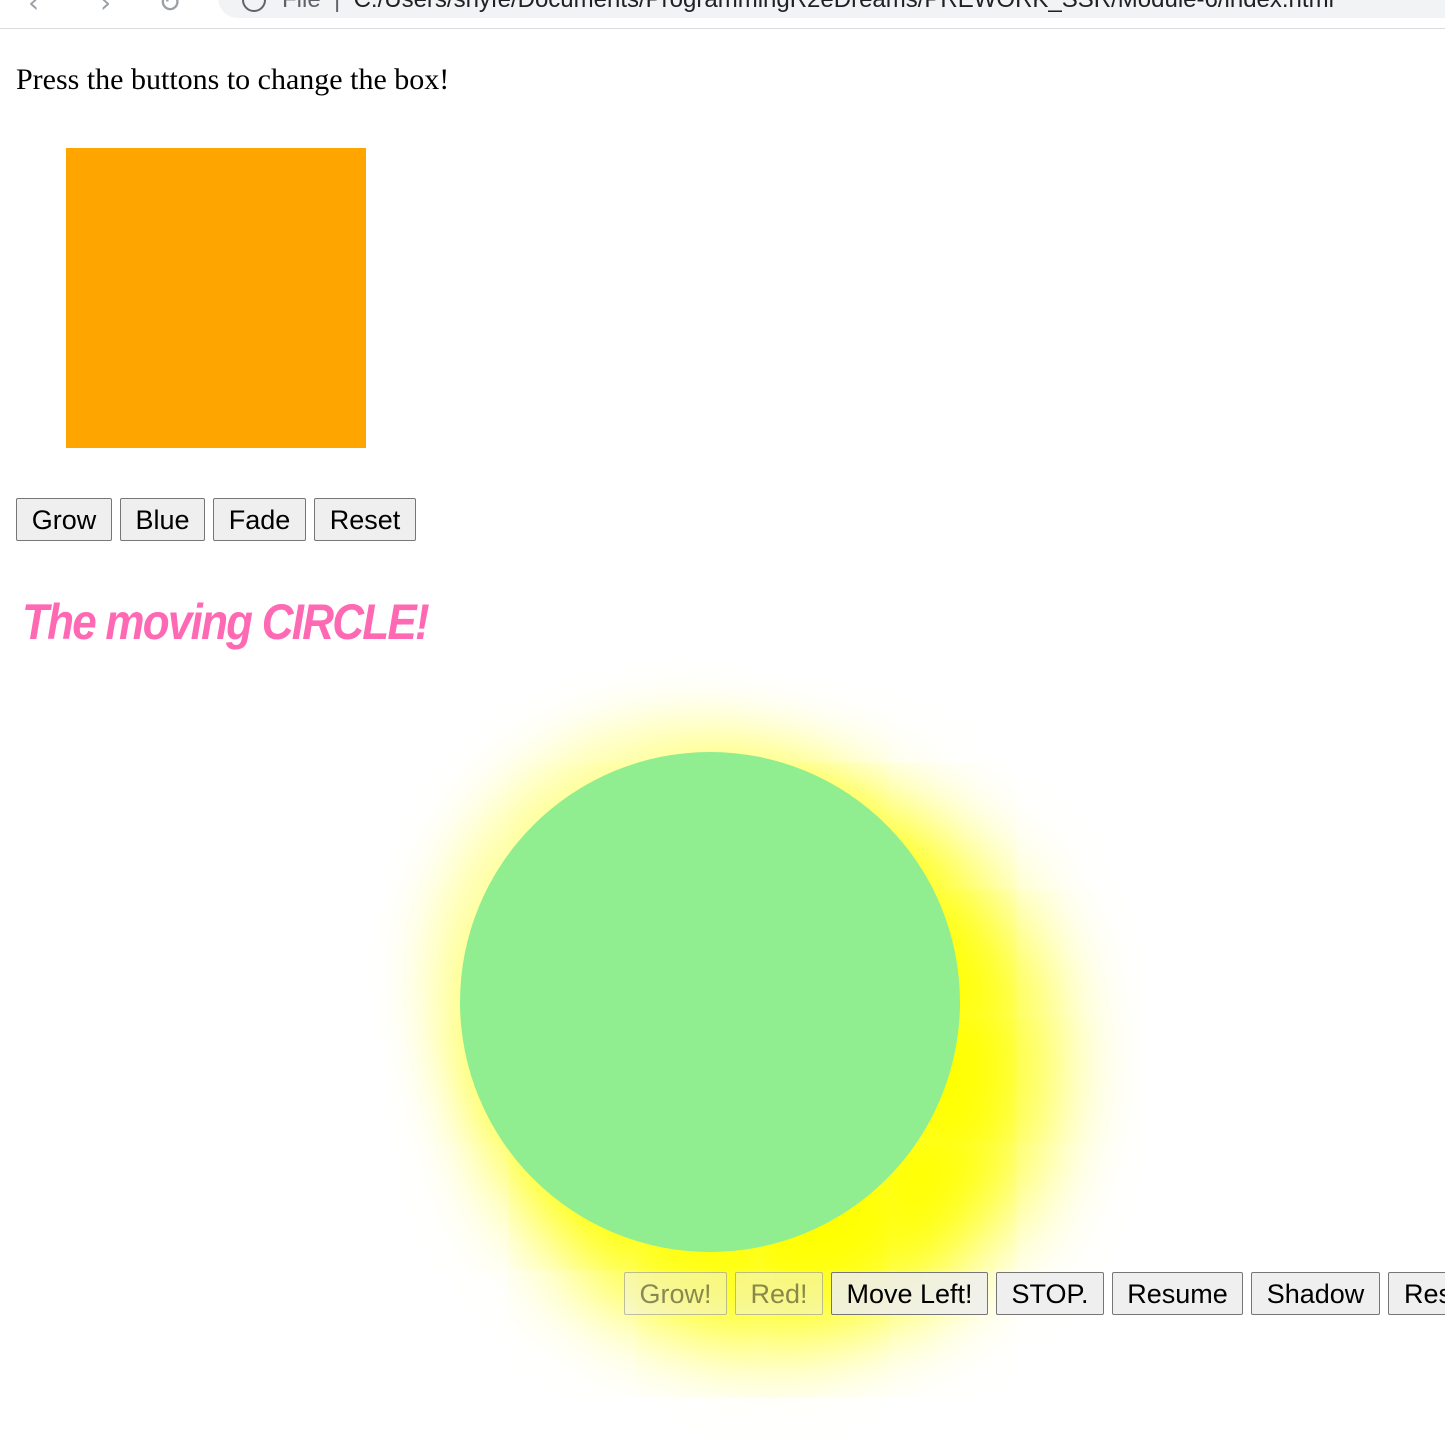 Image resolution: width=1445 pixels, height=1445 pixels. I want to click on resume-button: Resume, so click(1177, 1293).